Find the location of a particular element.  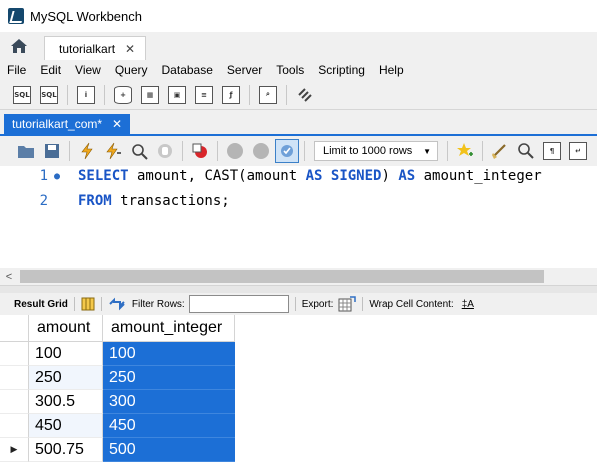

function-cast: CAST is located at coordinates (221, 176).